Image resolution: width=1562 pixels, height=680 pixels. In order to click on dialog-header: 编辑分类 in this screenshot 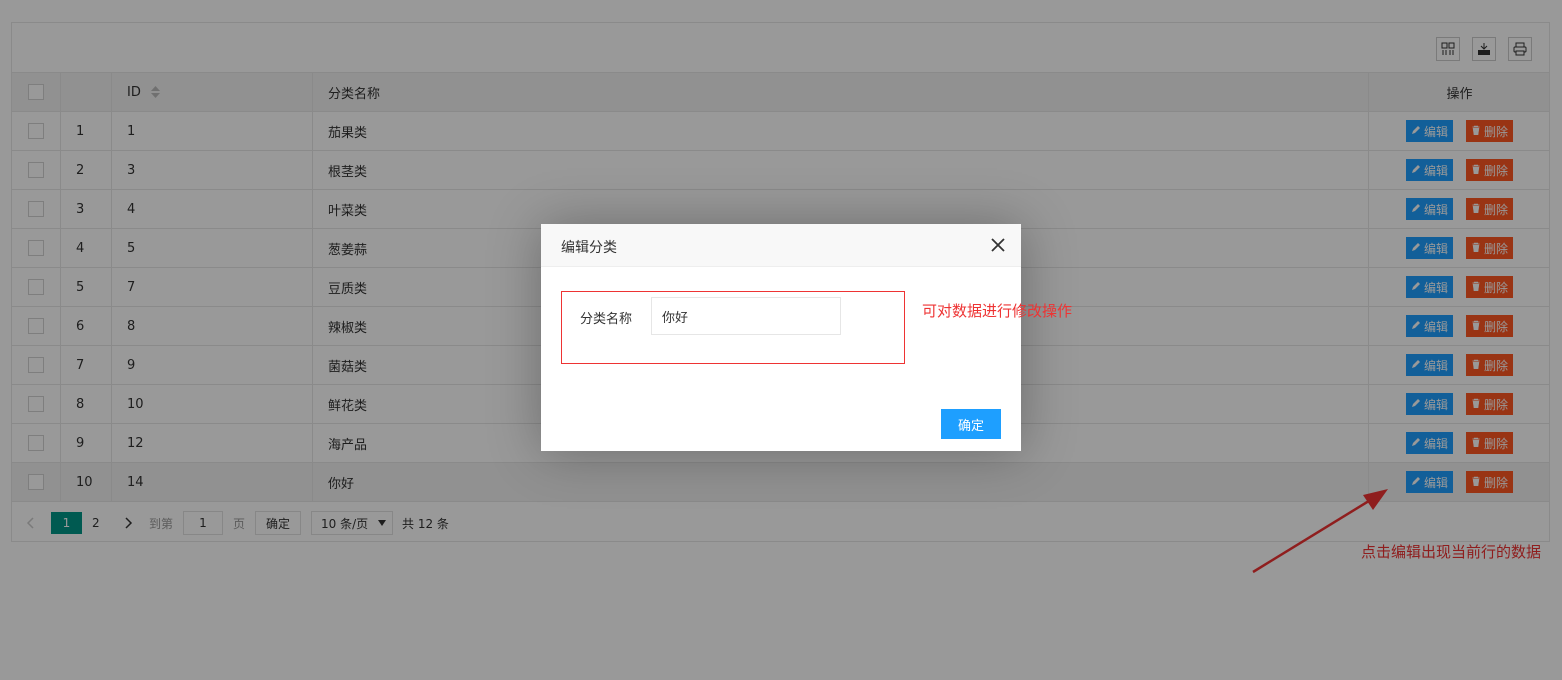, I will do `click(781, 245)`.